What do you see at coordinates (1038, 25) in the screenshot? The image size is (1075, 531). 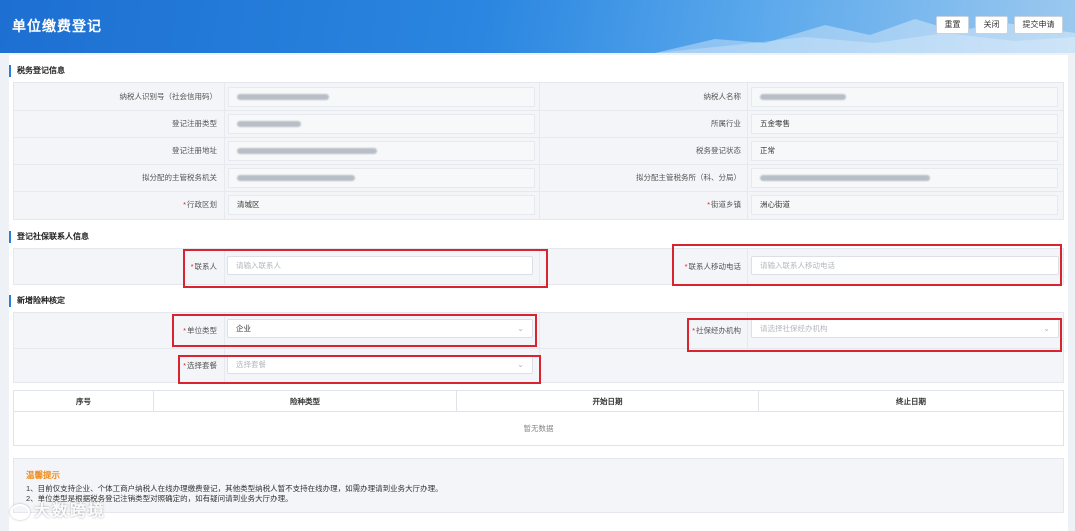 I see `submit-button: 提交申请` at bounding box center [1038, 25].